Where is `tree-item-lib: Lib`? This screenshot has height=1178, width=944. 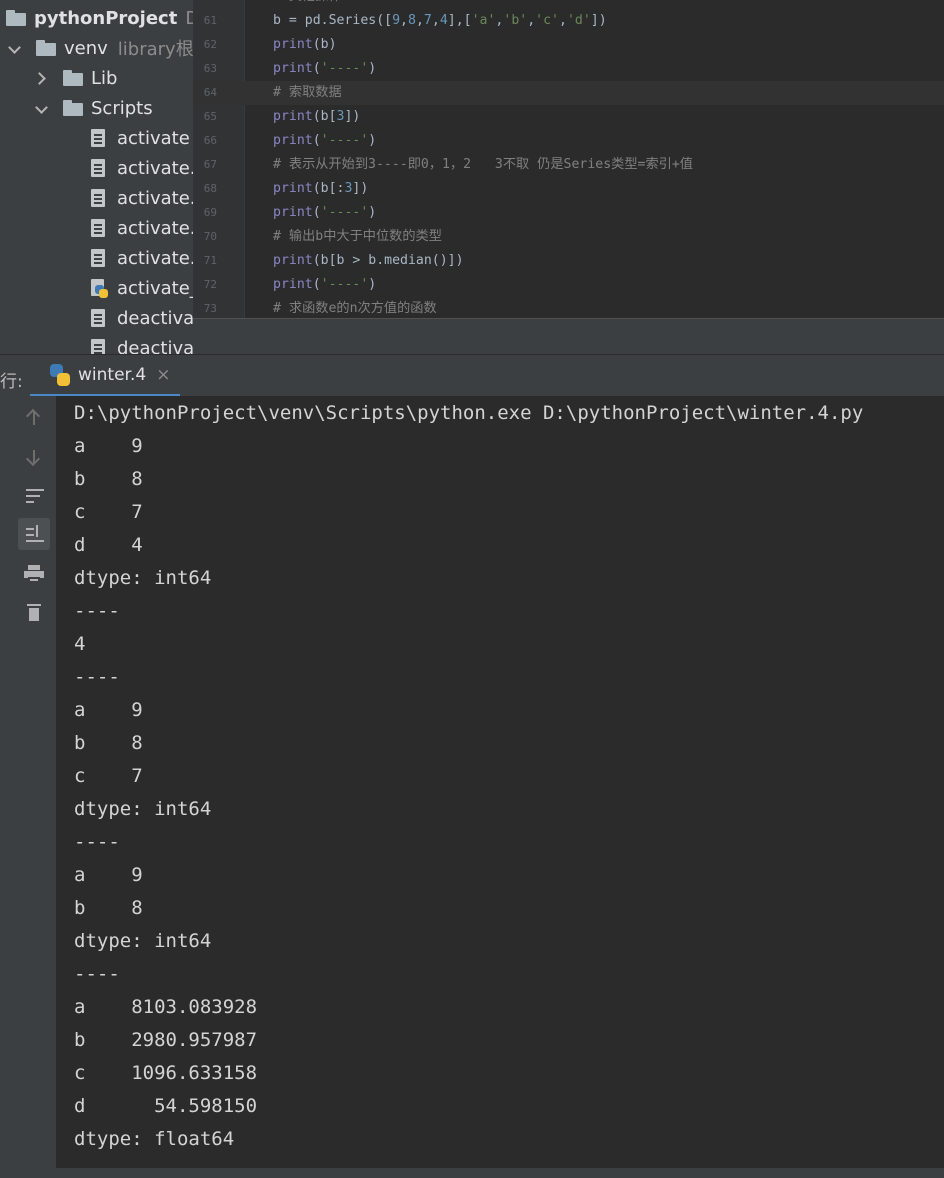
tree-item-lib: Lib is located at coordinates (76, 78).